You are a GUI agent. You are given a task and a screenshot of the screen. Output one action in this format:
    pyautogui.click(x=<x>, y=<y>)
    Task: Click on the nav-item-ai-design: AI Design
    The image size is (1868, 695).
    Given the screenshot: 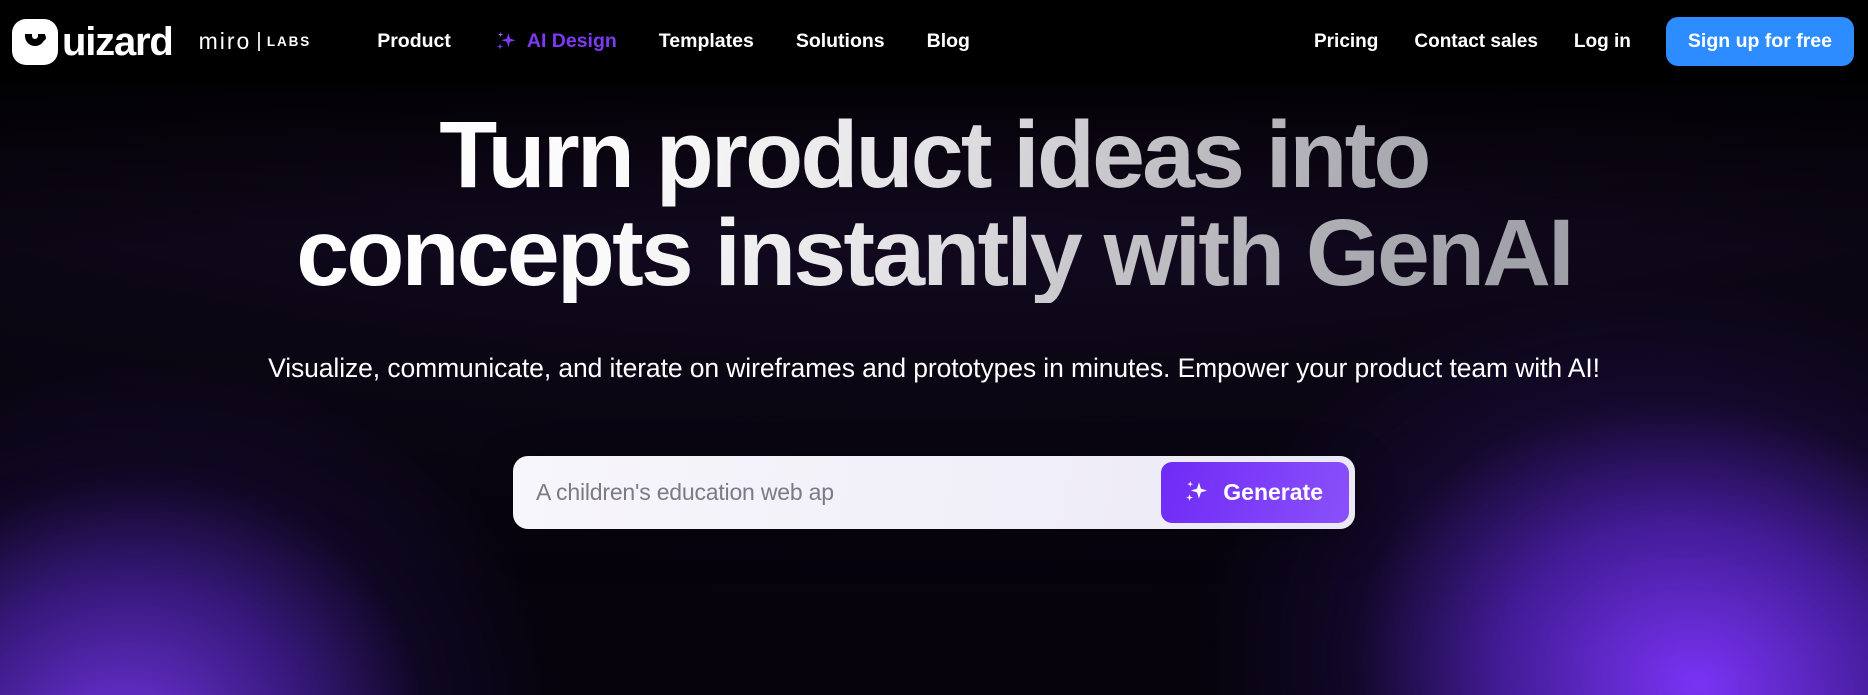 What is the action you would take?
    pyautogui.click(x=555, y=42)
    